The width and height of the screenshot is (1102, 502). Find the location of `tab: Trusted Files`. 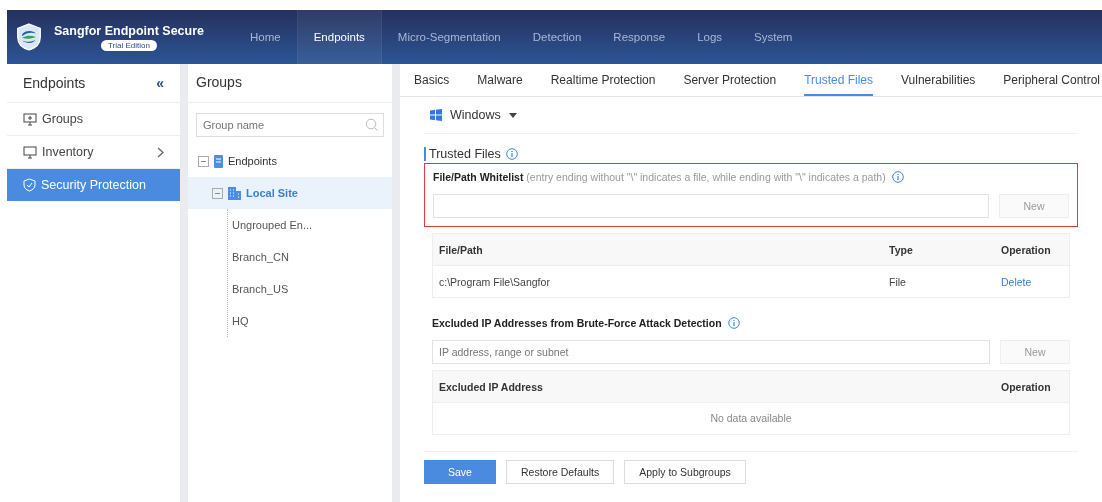

tab: Trusted Files is located at coordinates (839, 80).